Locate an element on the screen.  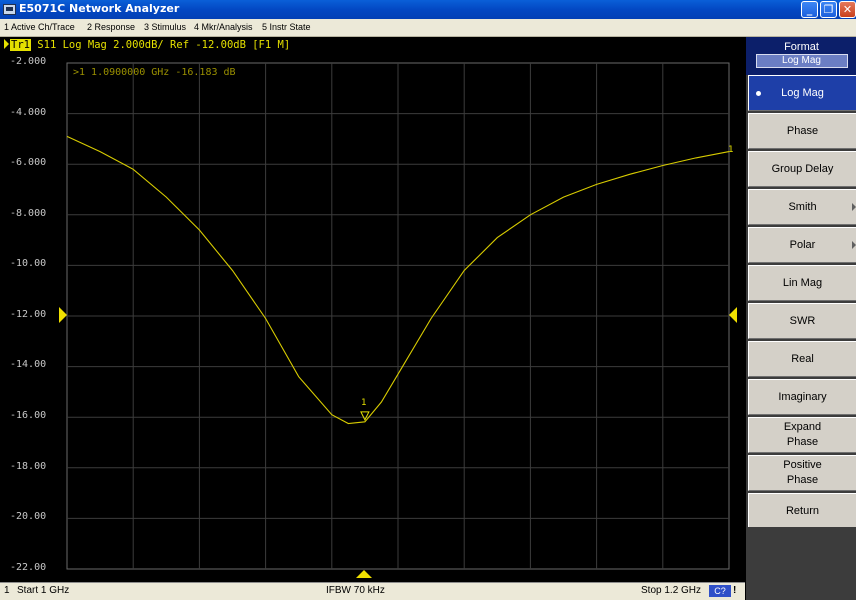
reference-level-left-icon is located at coordinates (63, 315).